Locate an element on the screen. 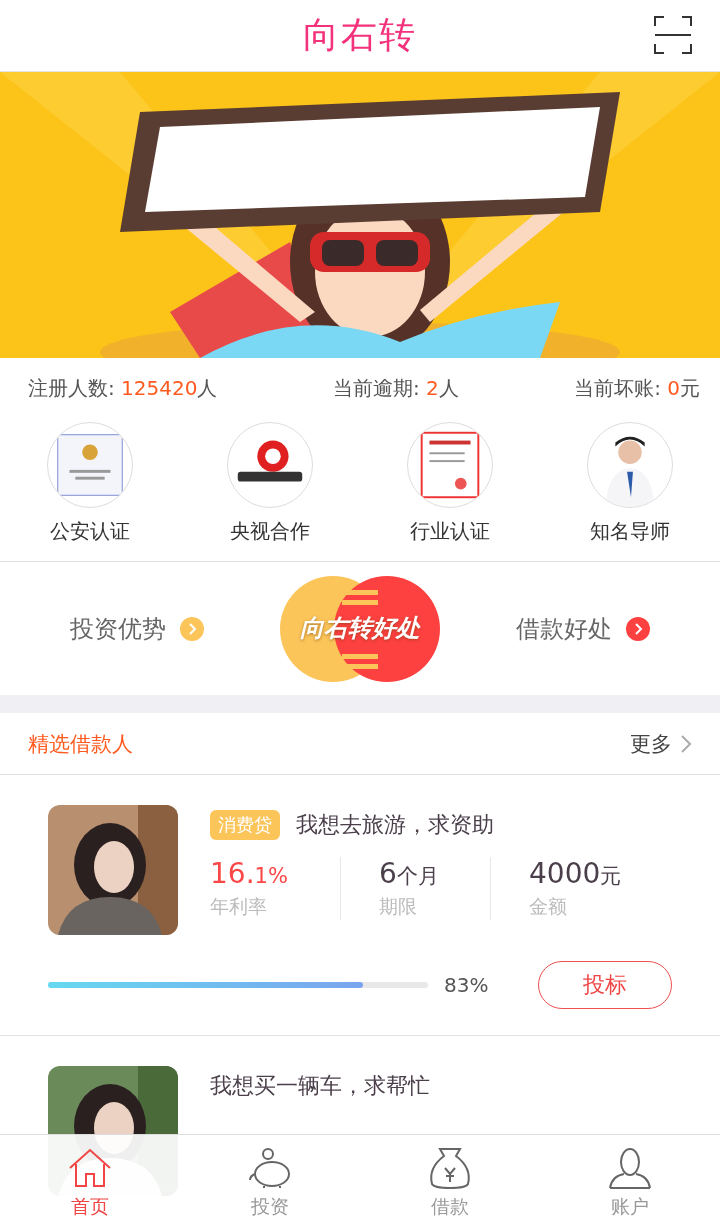 The height and width of the screenshot is (1230, 720). invest-advantage-link: 投资优势 is located at coordinates (137, 628).